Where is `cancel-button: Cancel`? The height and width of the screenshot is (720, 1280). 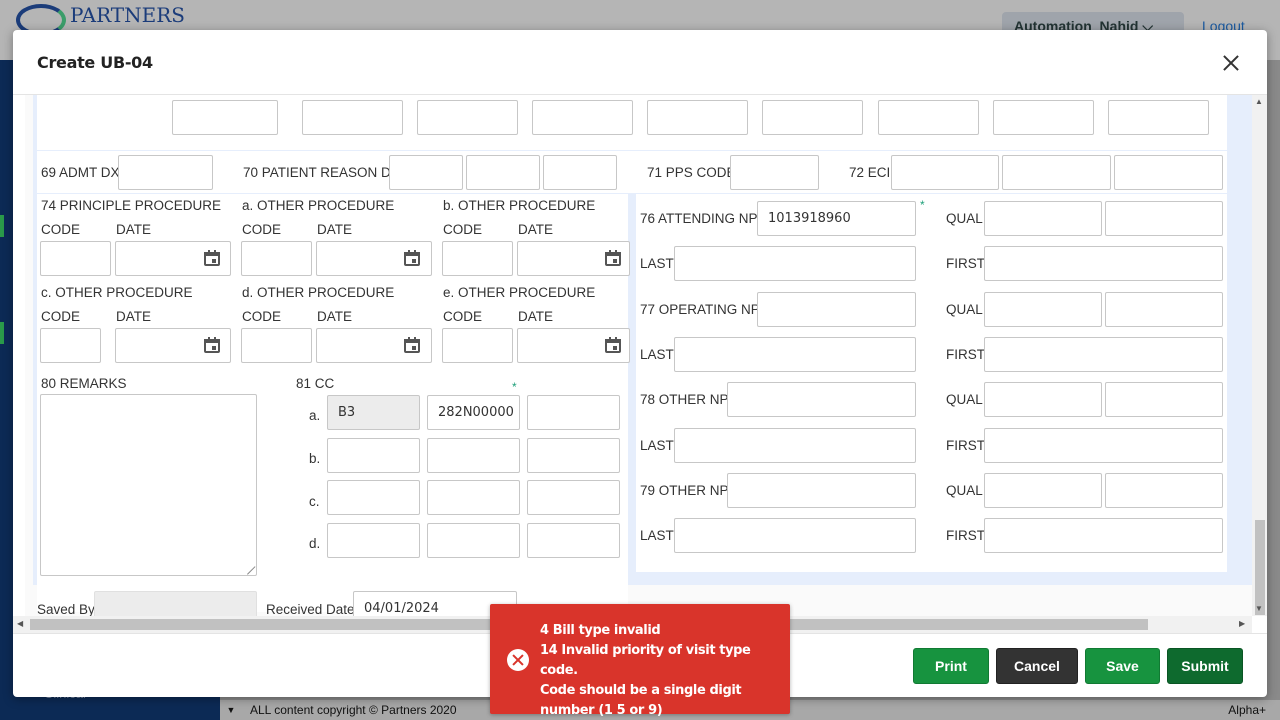 cancel-button: Cancel is located at coordinates (1037, 666).